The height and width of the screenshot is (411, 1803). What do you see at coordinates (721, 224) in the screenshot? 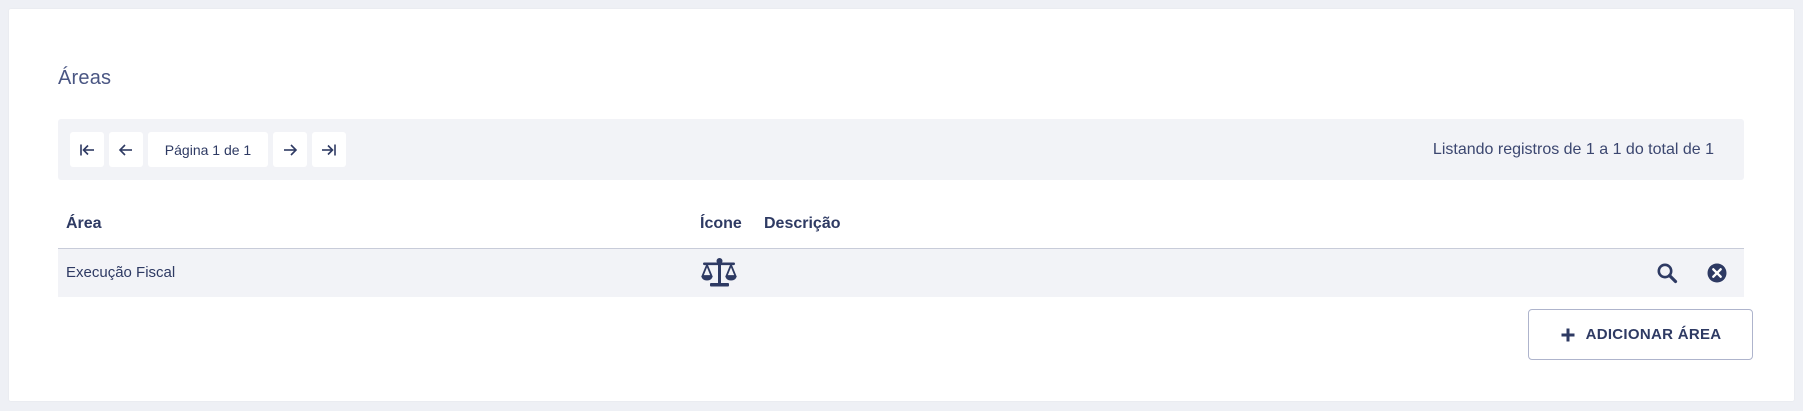
I see `column-header-icone: Ícone` at bounding box center [721, 224].